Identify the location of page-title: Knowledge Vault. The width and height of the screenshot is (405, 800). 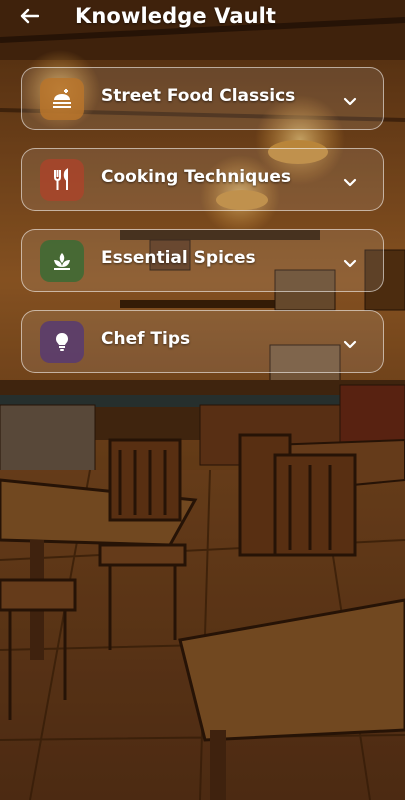
(176, 16).